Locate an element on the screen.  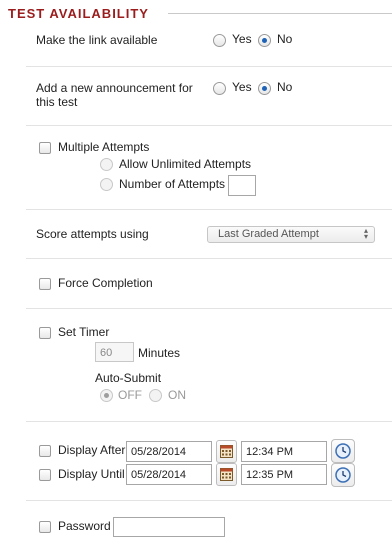
auto-submit-off-radio is located at coordinates (106, 395).